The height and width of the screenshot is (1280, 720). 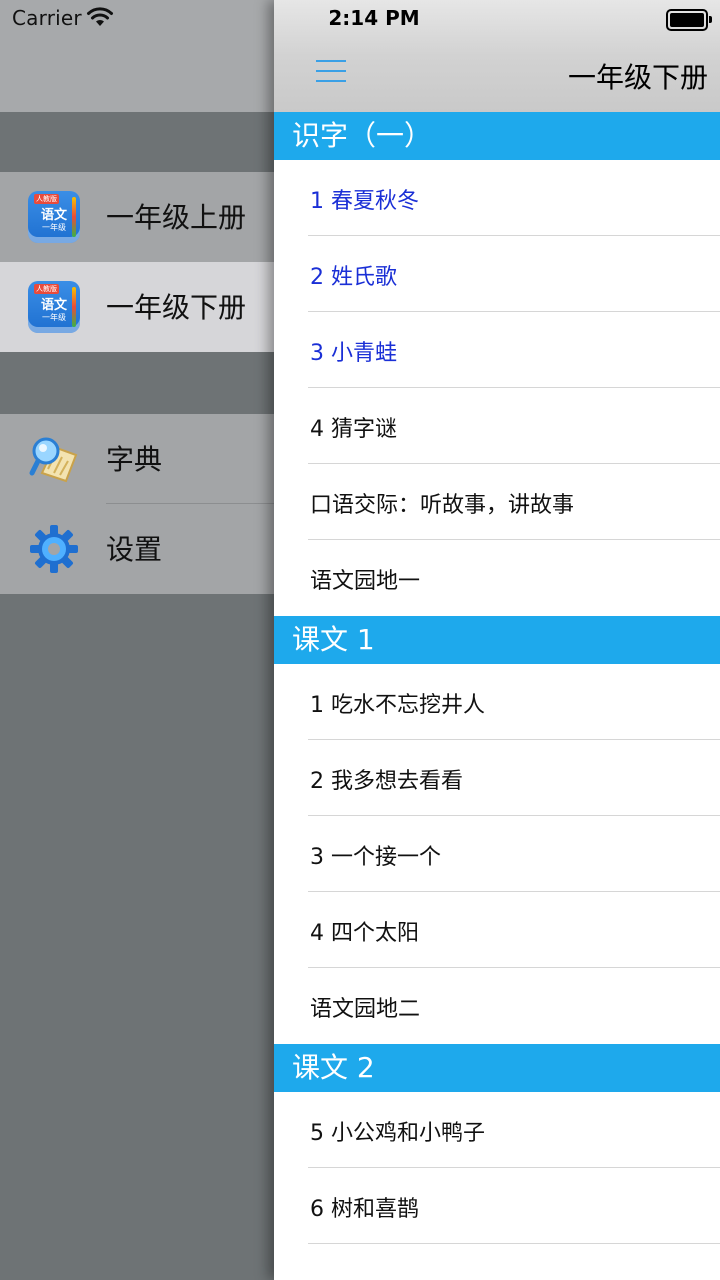 I want to click on gear-icon, so click(x=54, y=549).